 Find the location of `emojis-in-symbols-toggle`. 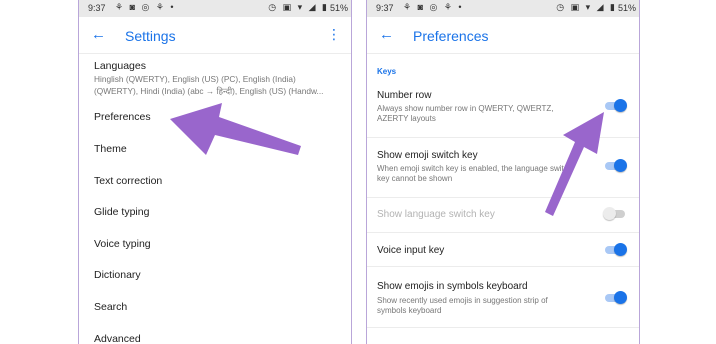

emojis-in-symbols-toggle is located at coordinates (615, 298).